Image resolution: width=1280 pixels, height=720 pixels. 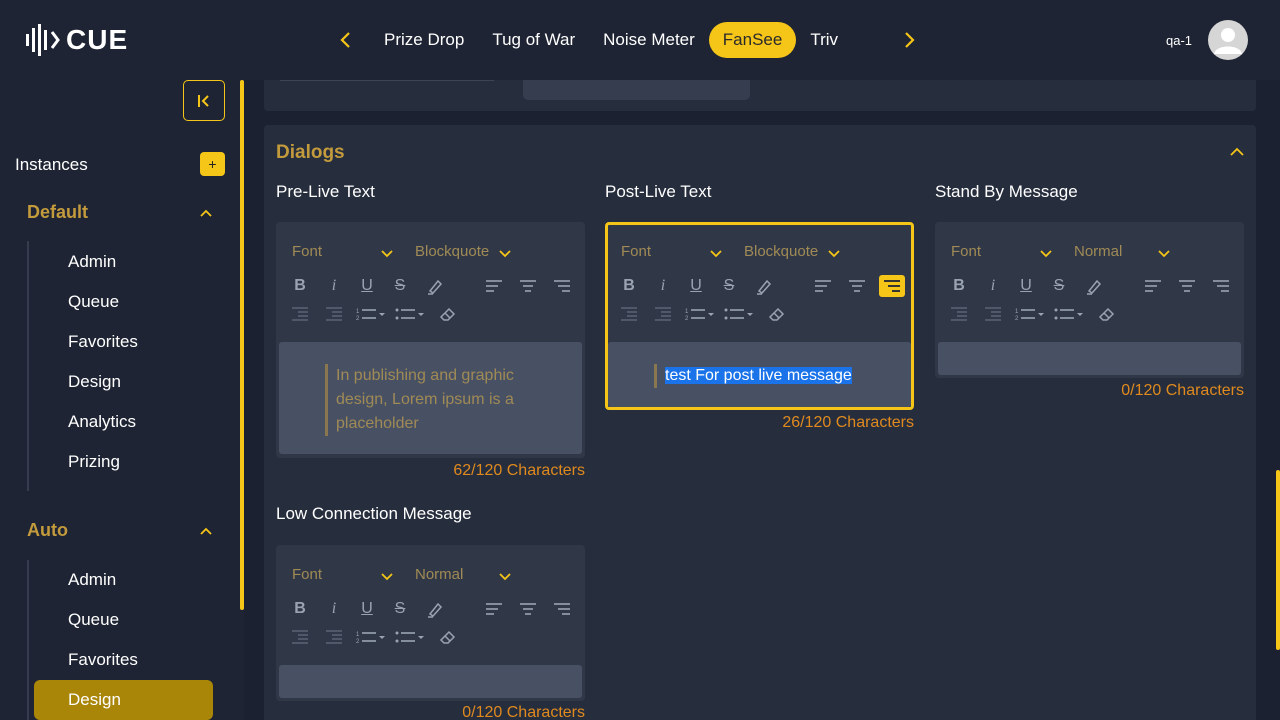 What do you see at coordinates (123, 700) in the screenshot?
I see `sidebar-item-auto-design: Design` at bounding box center [123, 700].